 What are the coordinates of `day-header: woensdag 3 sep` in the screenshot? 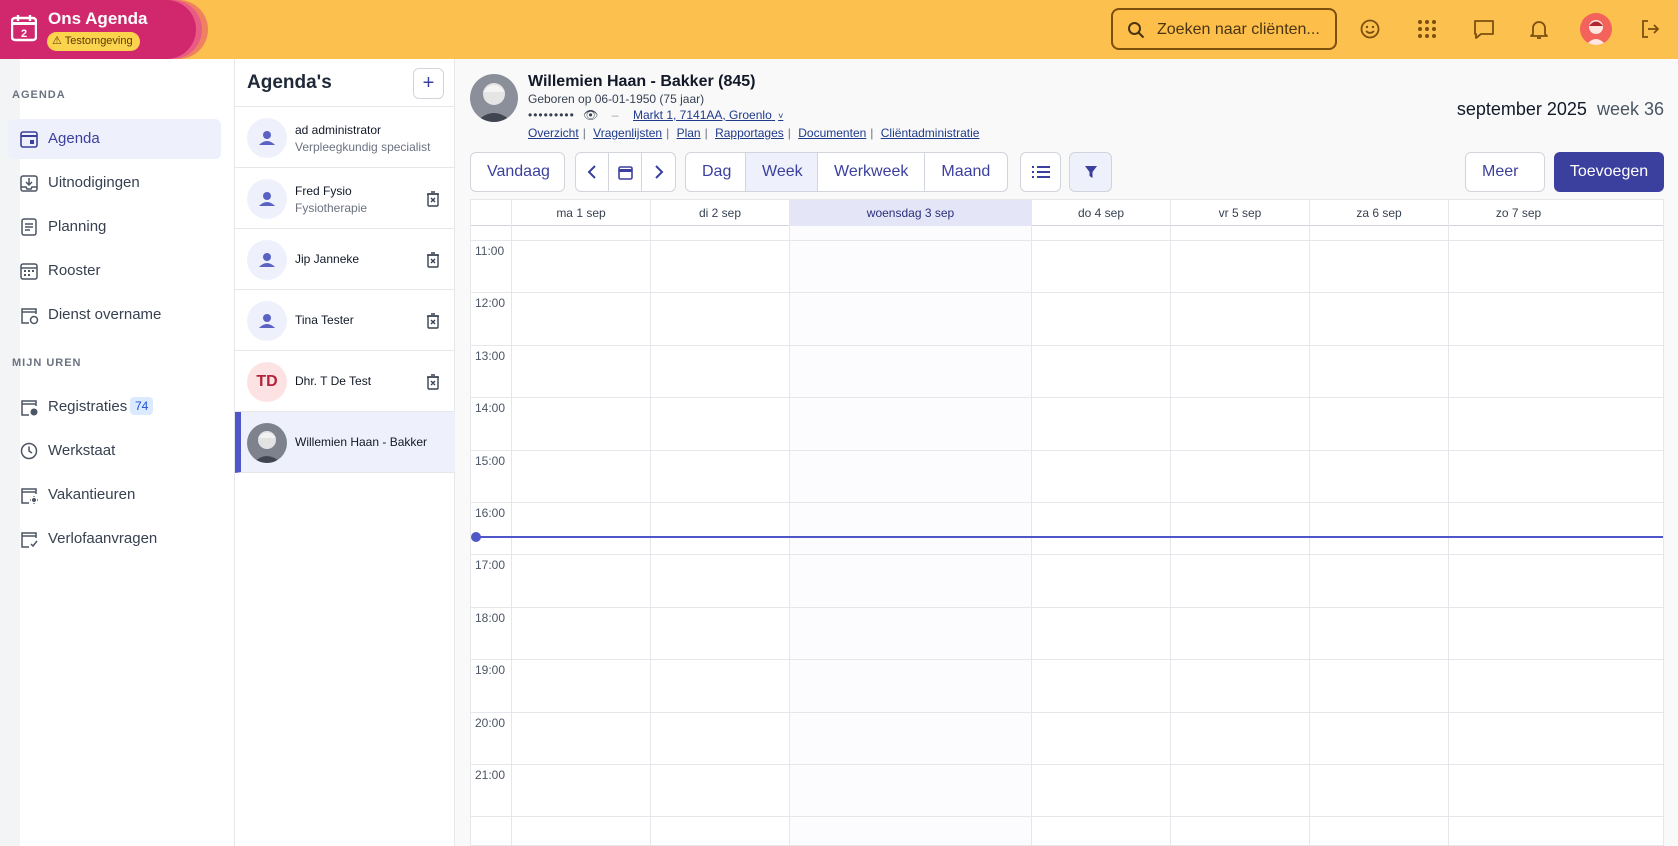 It's located at (910, 213).